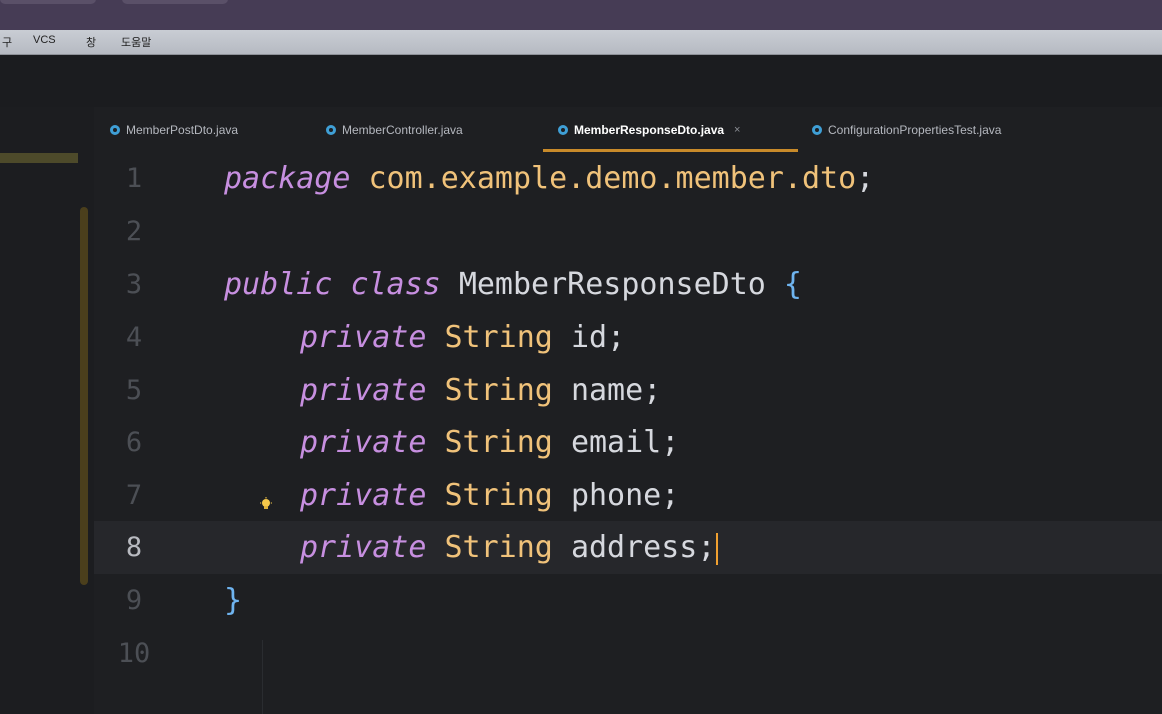 This screenshot has height=714, width=1162. What do you see at coordinates (589, 337) in the screenshot?
I see `field-name: id` at bounding box center [589, 337].